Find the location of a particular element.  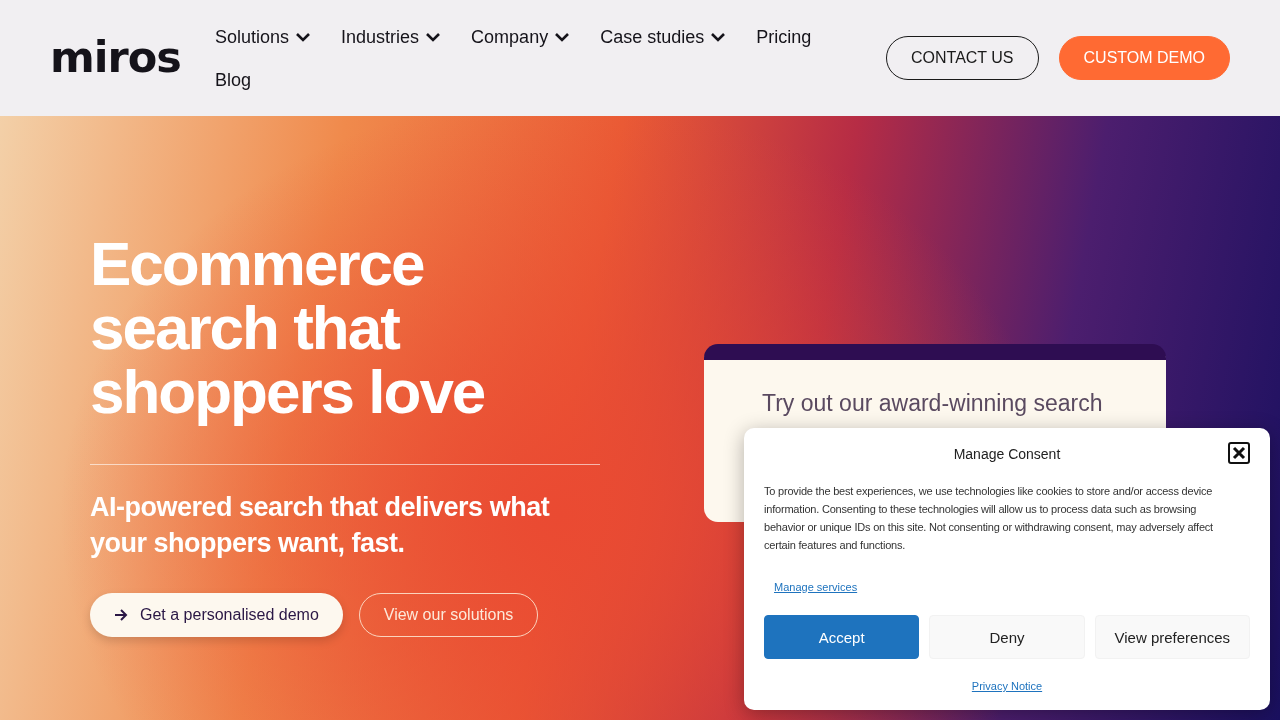

hero-title: Ecommerce search that shoppers love is located at coordinates (288, 328).